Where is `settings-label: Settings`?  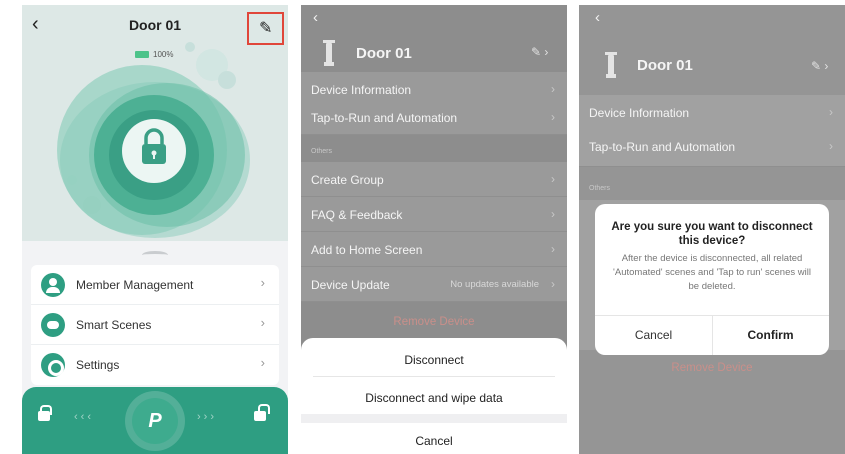
settings-label: Settings is located at coordinates (98, 365).